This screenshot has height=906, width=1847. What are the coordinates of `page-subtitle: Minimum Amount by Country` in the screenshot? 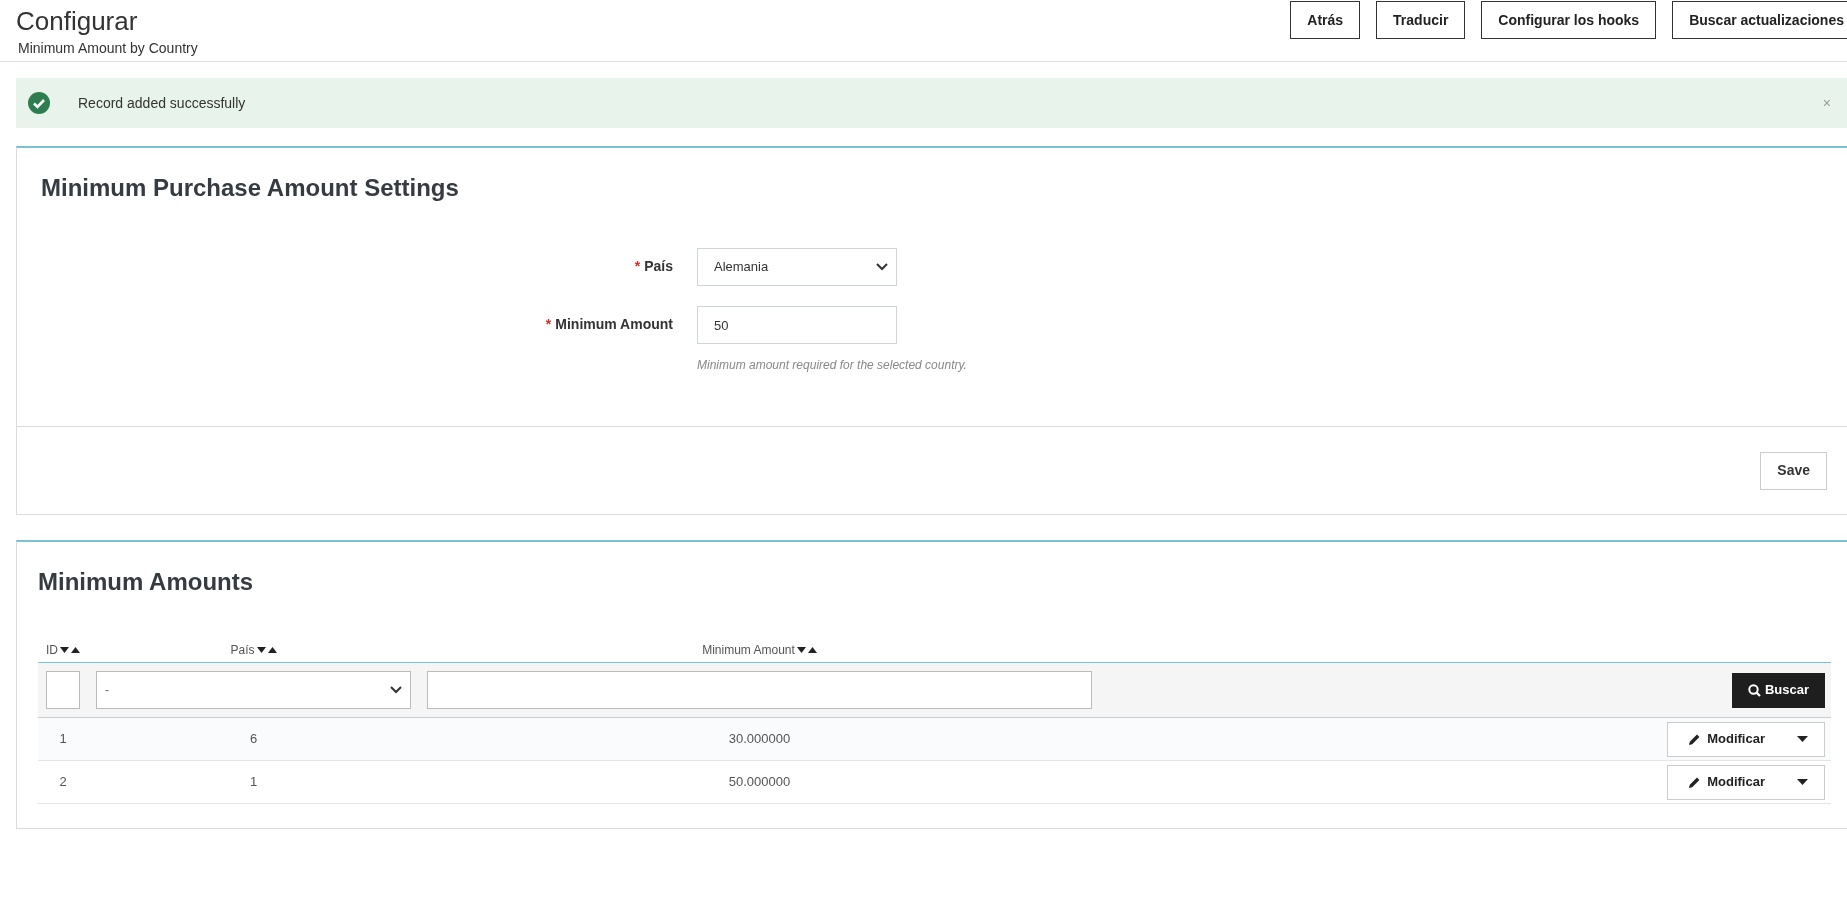 It's located at (107, 48).